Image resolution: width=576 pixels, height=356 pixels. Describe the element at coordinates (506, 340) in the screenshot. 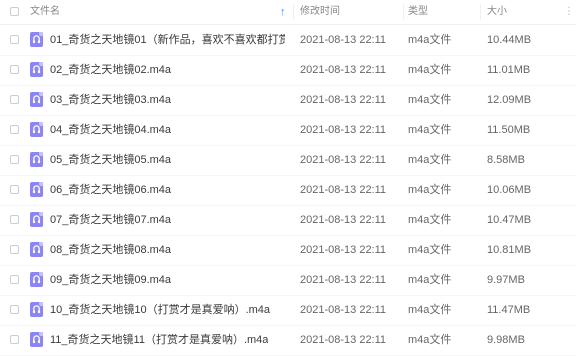

I see `file-size: 9.98MB` at that location.